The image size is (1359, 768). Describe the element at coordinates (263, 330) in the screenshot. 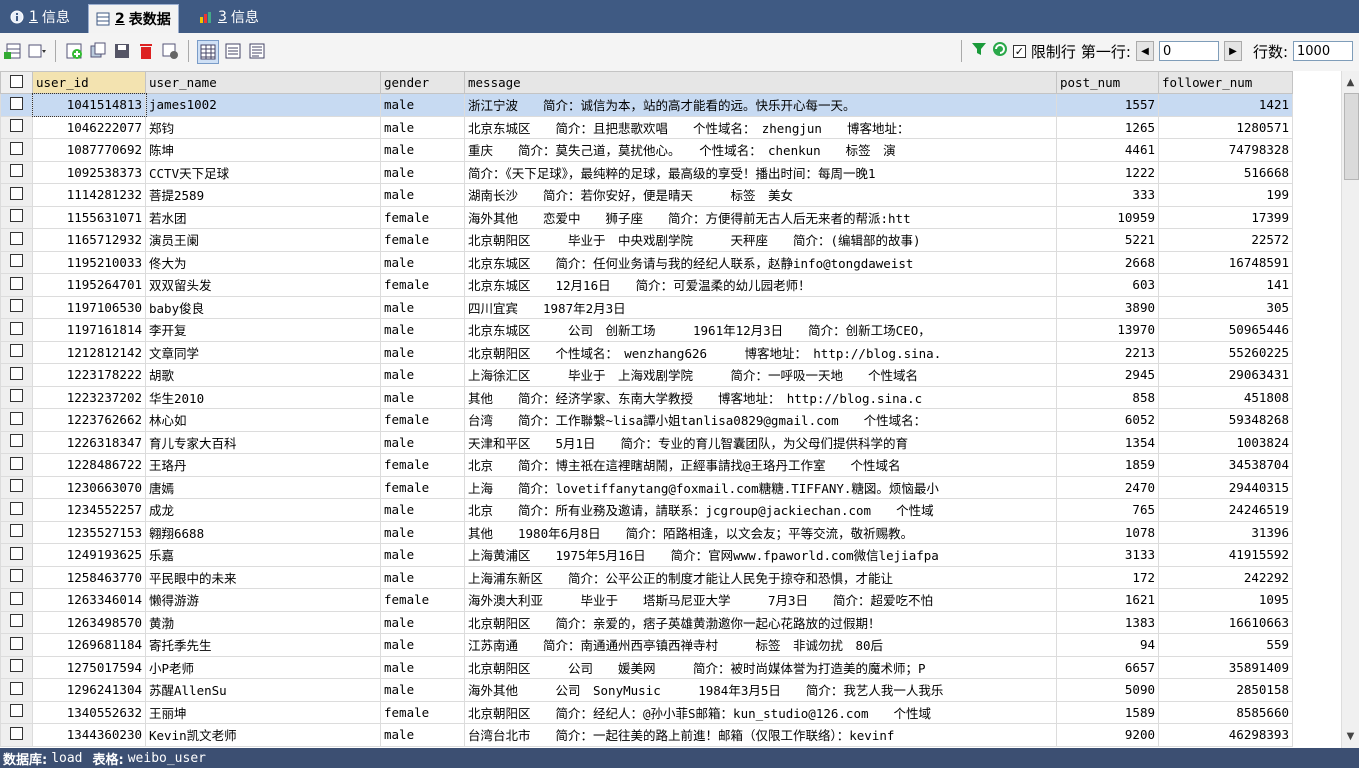

I see `cell-user-name: 李开复` at that location.